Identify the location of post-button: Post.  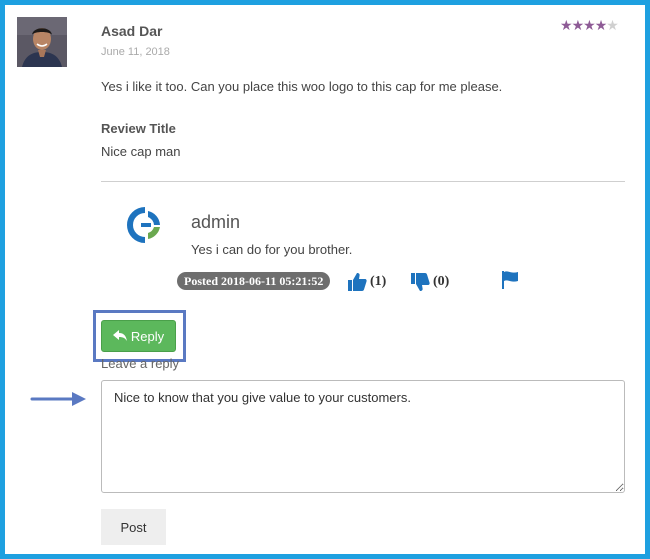
(133, 527).